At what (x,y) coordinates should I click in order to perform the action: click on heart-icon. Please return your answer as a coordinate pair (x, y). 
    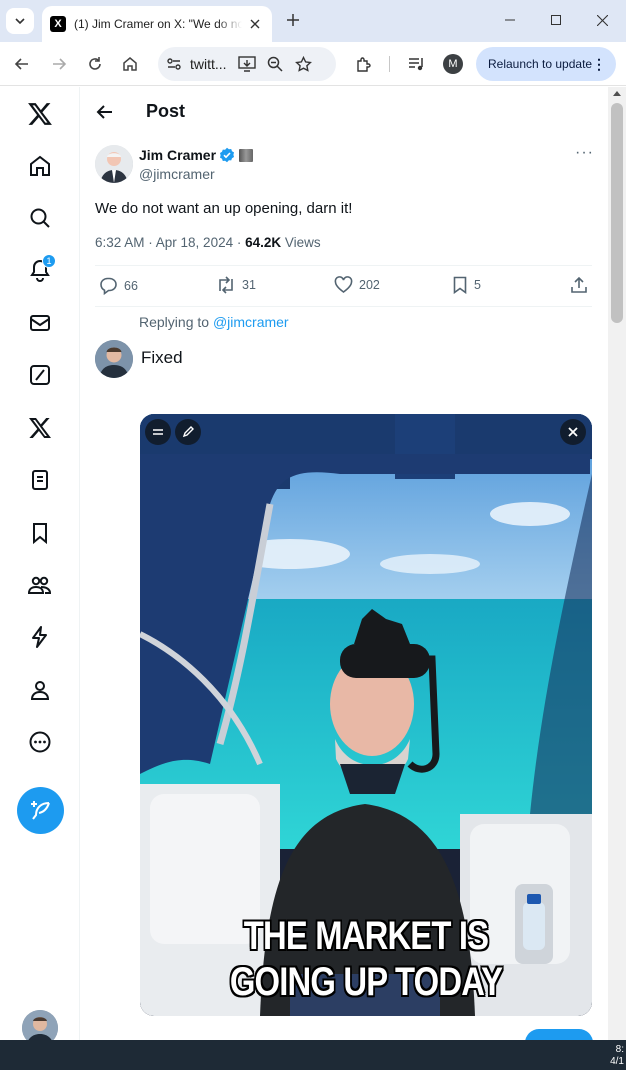
    Looking at the image, I should click on (343, 284).